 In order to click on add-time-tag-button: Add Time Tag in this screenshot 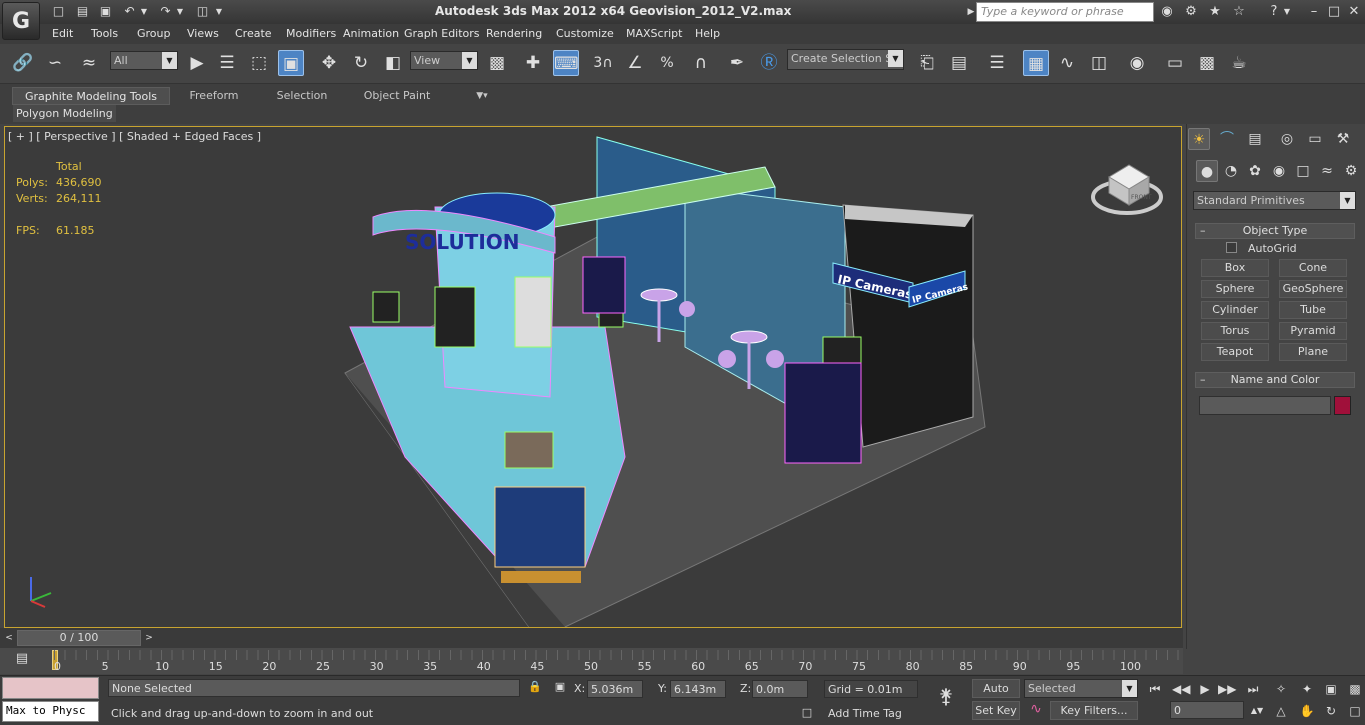, I will do `click(865, 713)`.